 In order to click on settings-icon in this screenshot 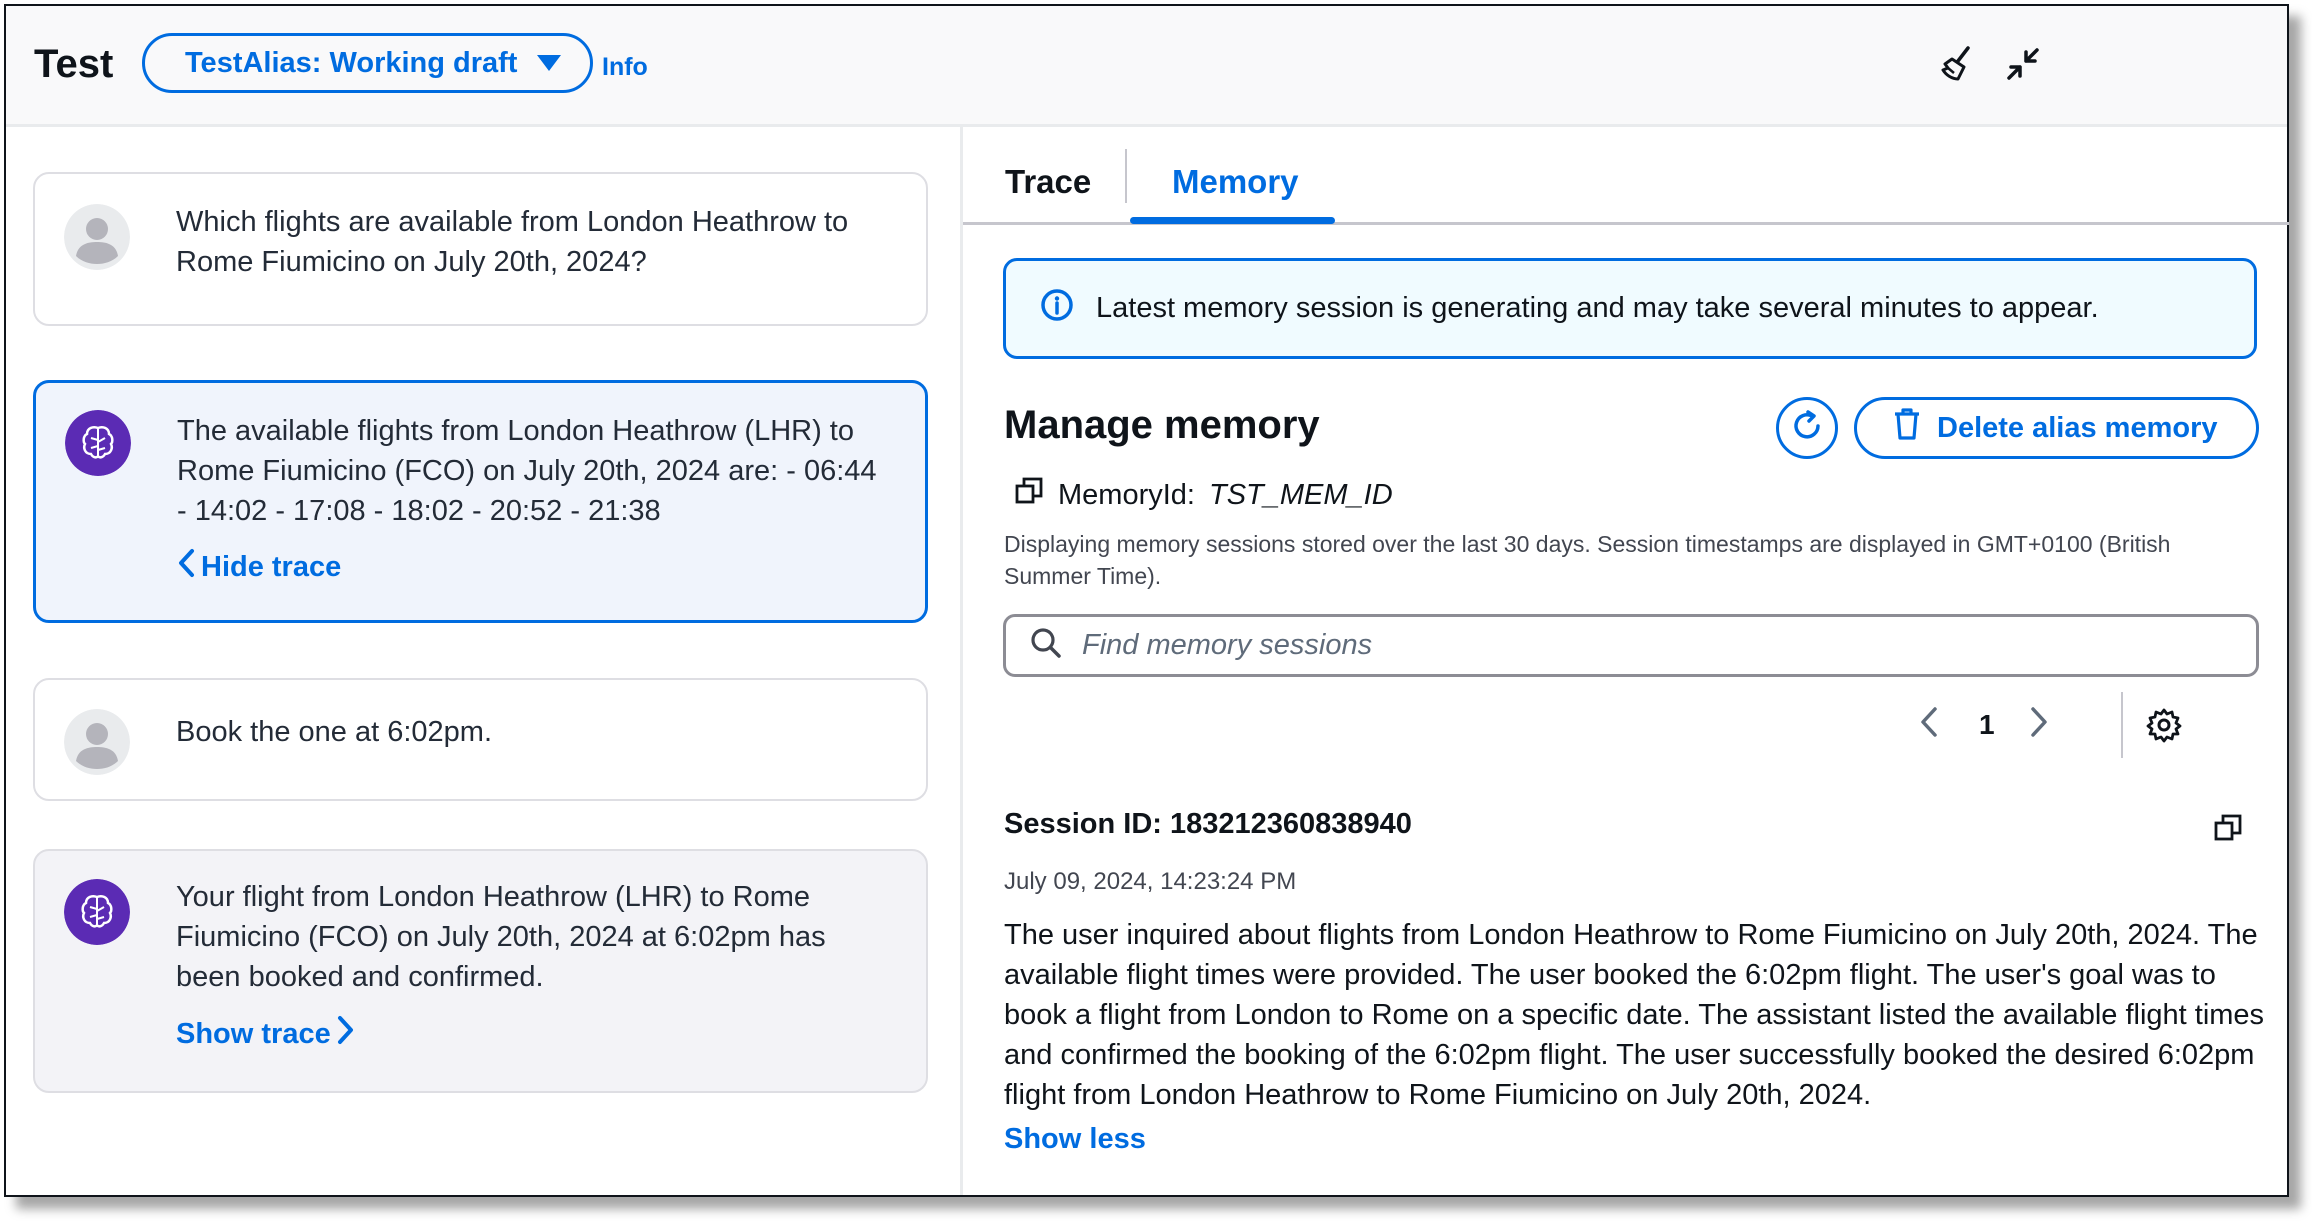, I will do `click(2164, 728)`.